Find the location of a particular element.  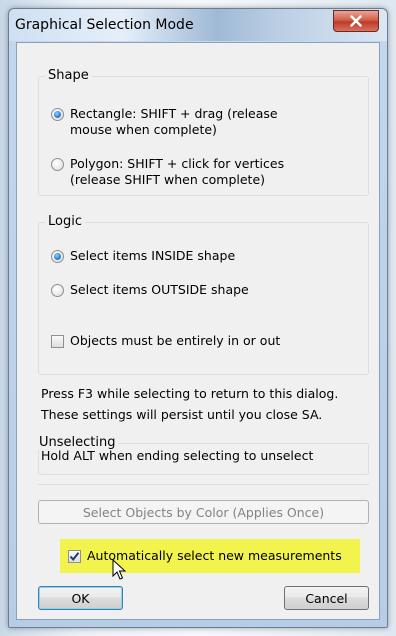

close-icon is located at coordinates (356, 21).